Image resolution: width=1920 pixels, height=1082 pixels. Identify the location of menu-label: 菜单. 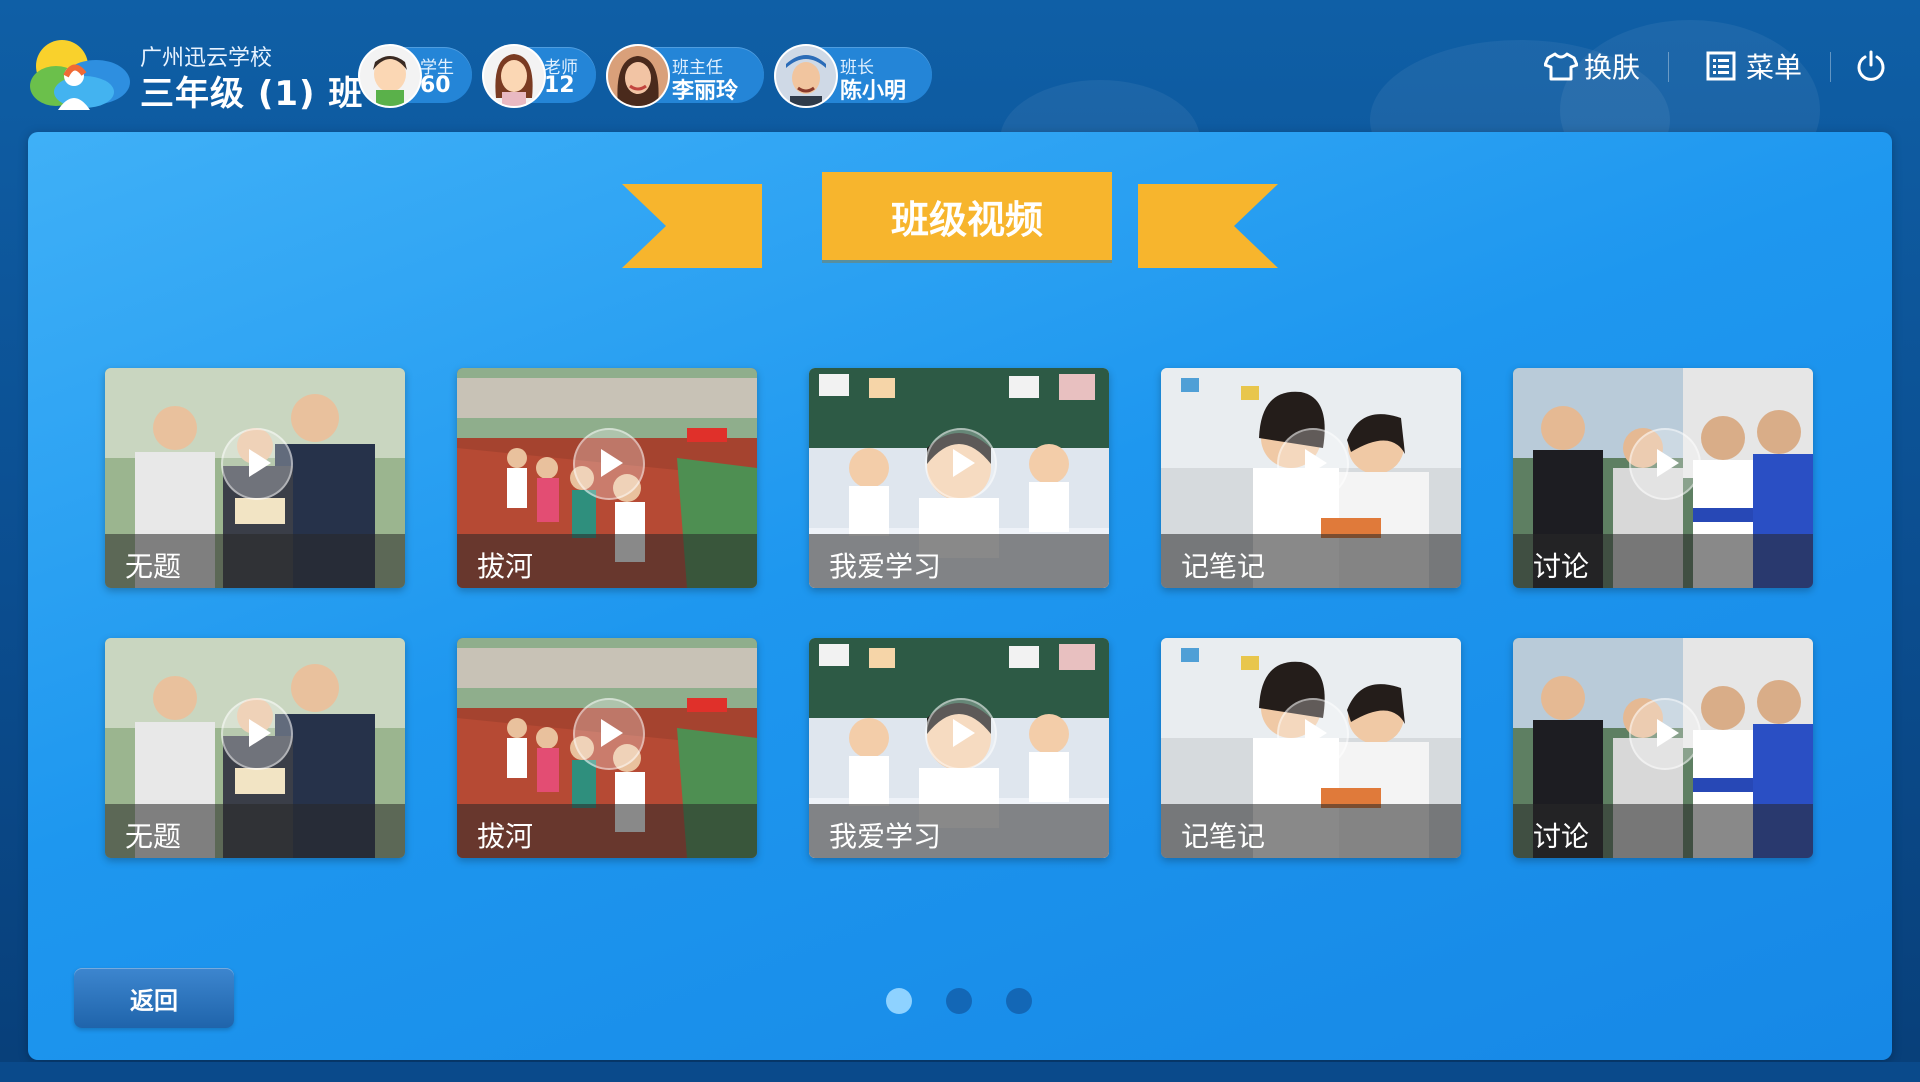
(1774, 67).